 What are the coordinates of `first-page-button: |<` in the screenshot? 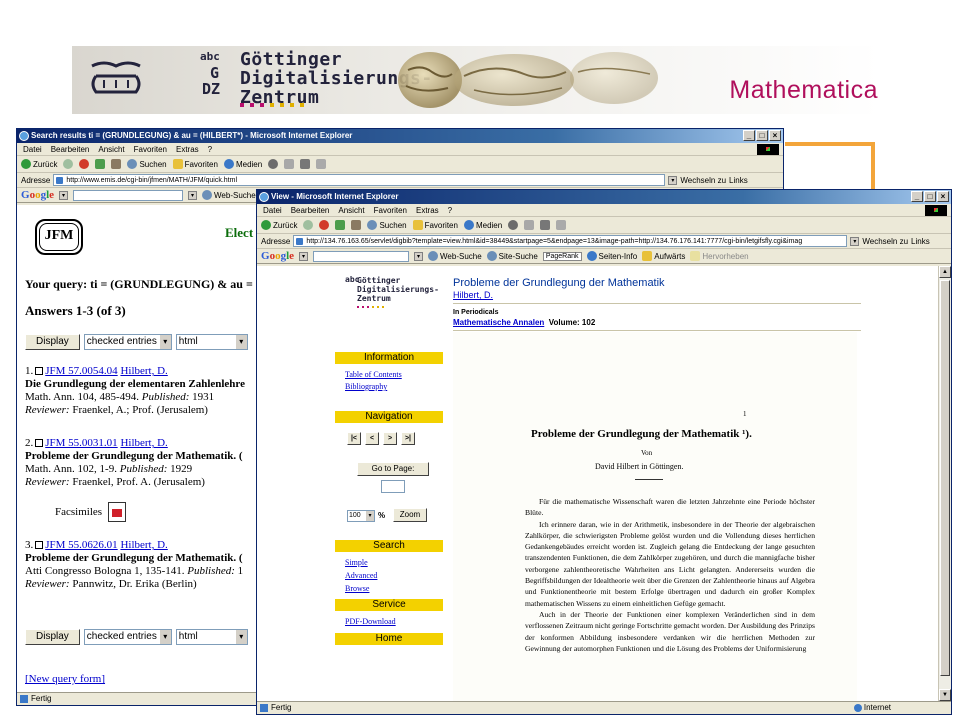 It's located at (354, 438).